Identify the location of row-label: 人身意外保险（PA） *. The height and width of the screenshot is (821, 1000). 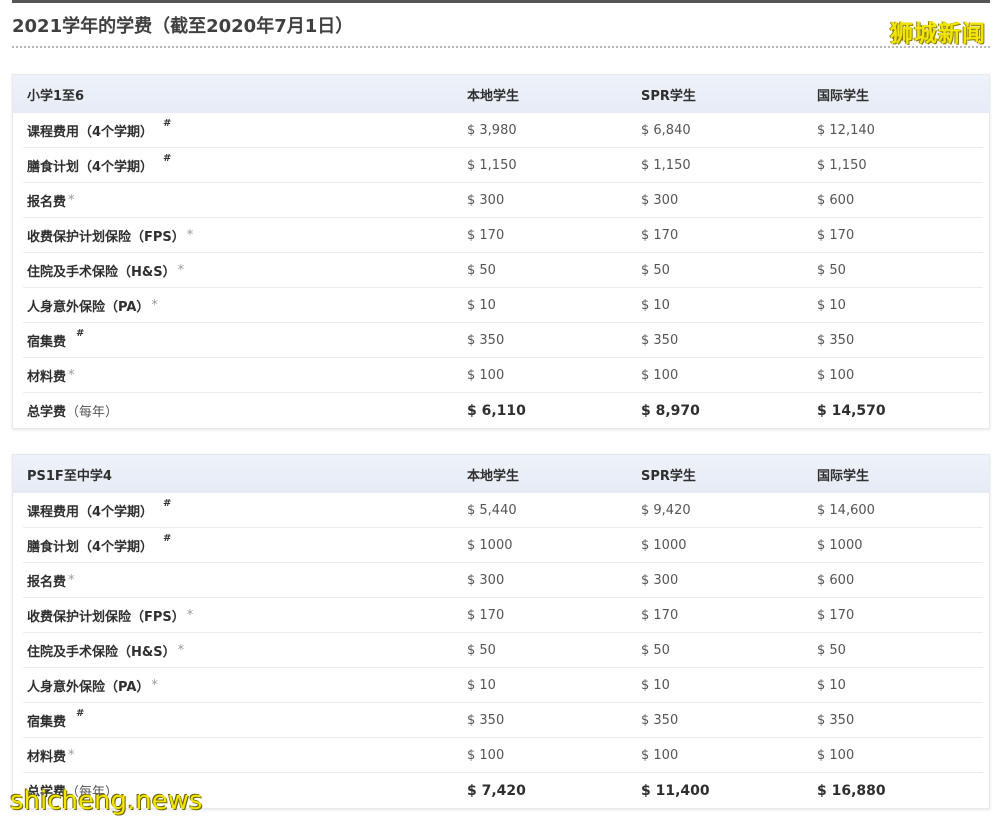
(92, 685).